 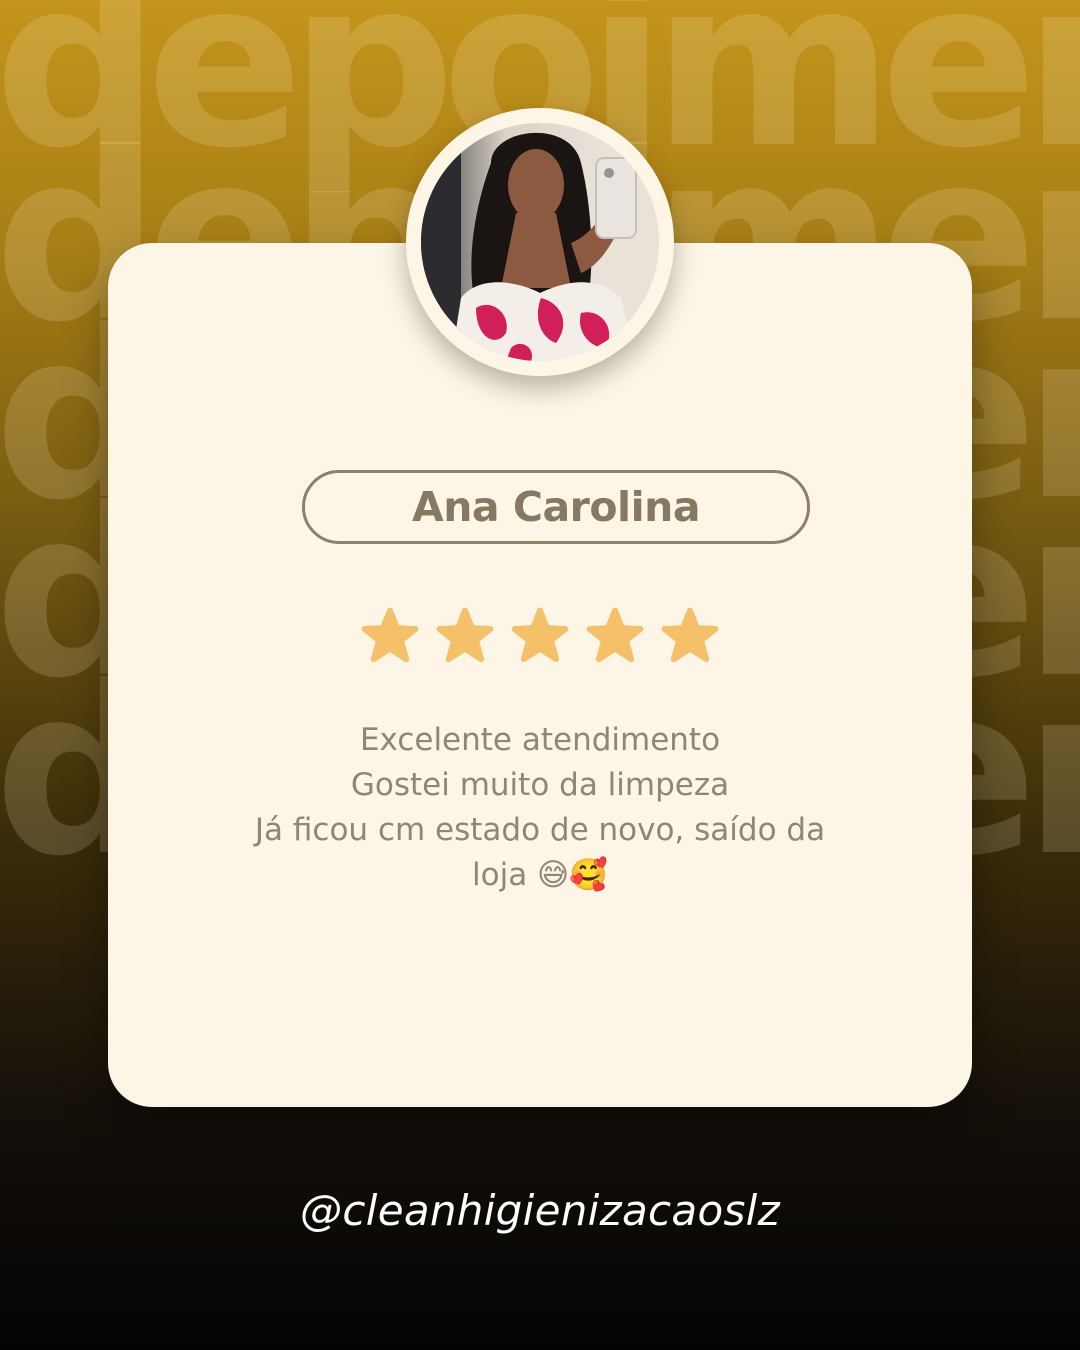 I want to click on avatar, so click(x=540, y=242).